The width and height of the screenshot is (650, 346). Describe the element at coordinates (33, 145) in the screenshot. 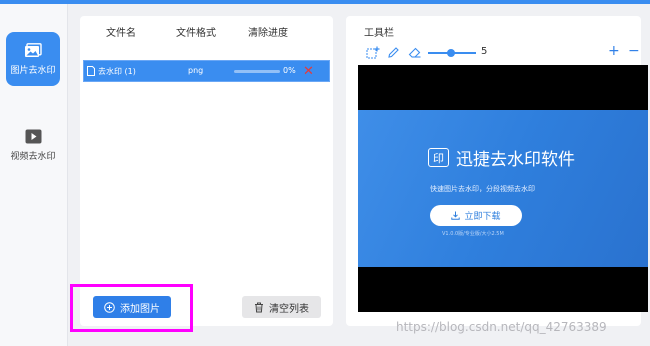

I see `sidebar-item-video-watermark: 视频去水印` at that location.